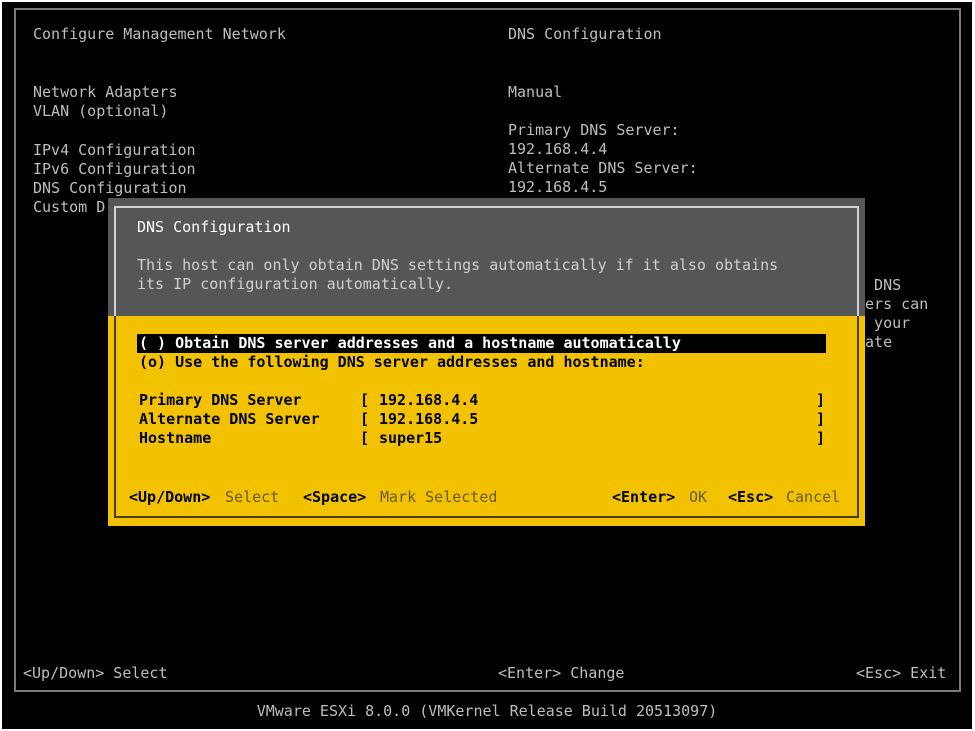 This screenshot has width=975, height=731. What do you see at coordinates (69, 207) in the screenshot?
I see `menu-item-custom-dns-suffixes: Custom D` at bounding box center [69, 207].